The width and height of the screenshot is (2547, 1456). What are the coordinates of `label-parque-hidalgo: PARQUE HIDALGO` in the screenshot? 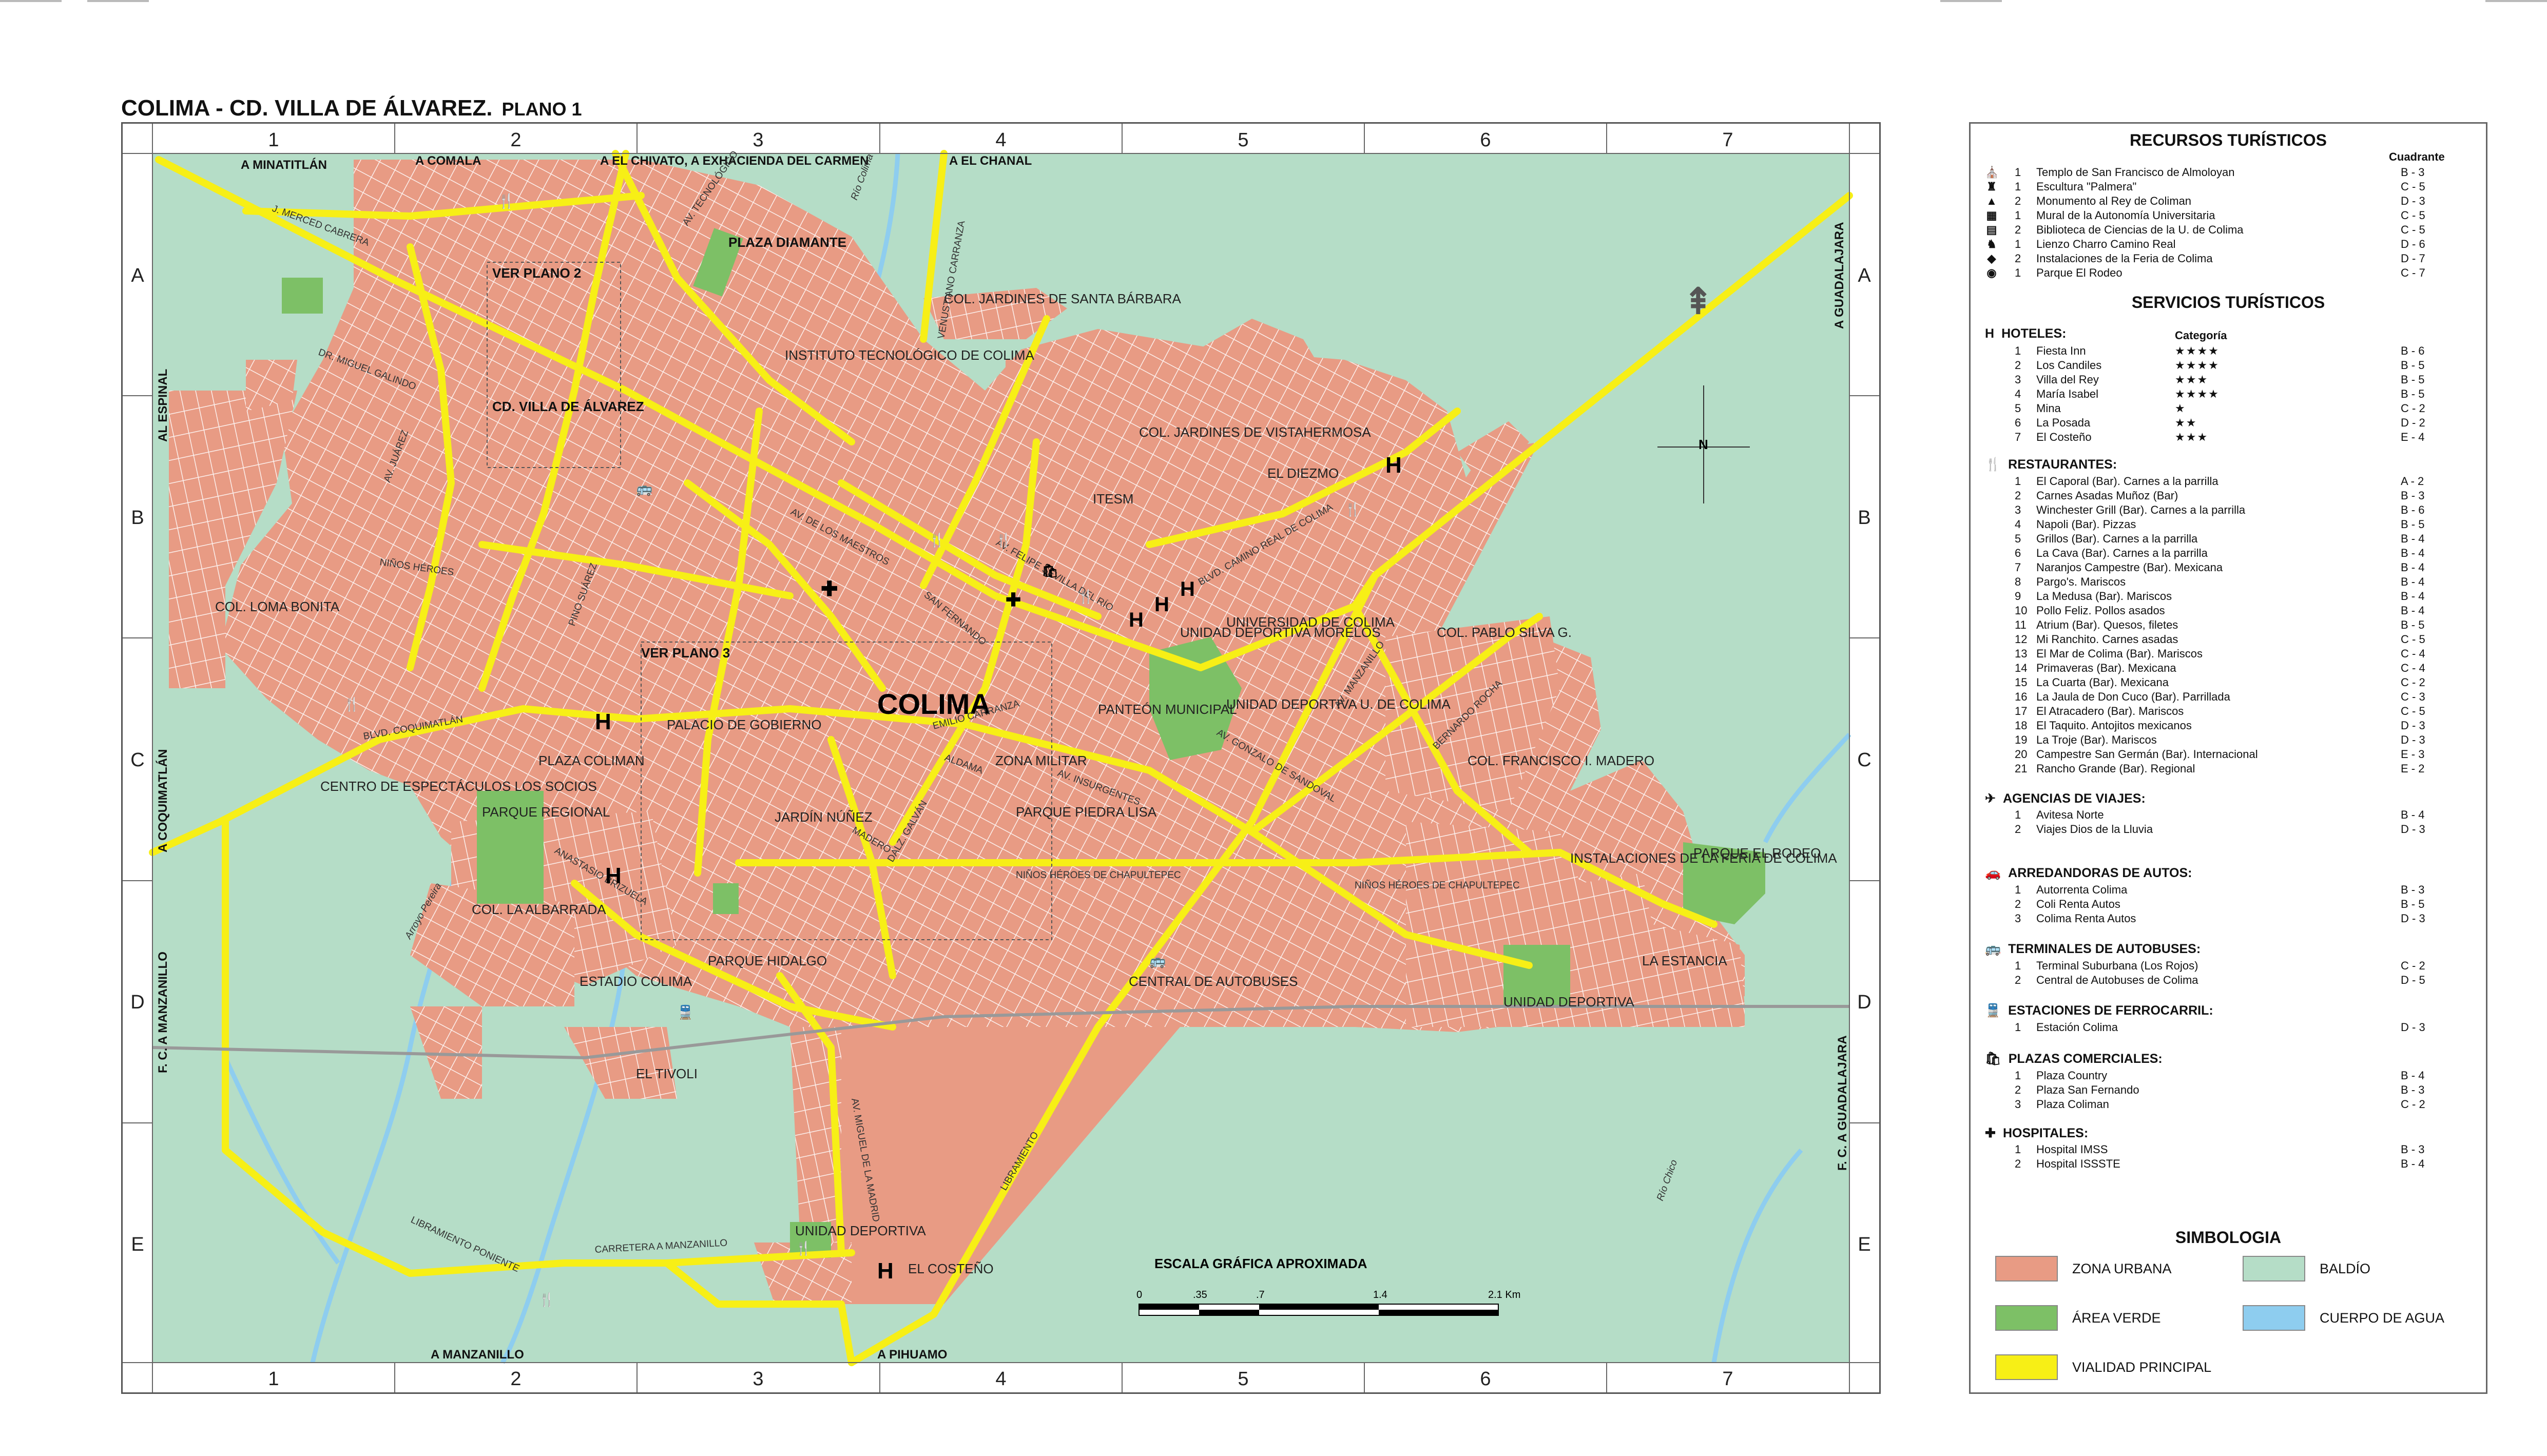 It's located at (767, 960).